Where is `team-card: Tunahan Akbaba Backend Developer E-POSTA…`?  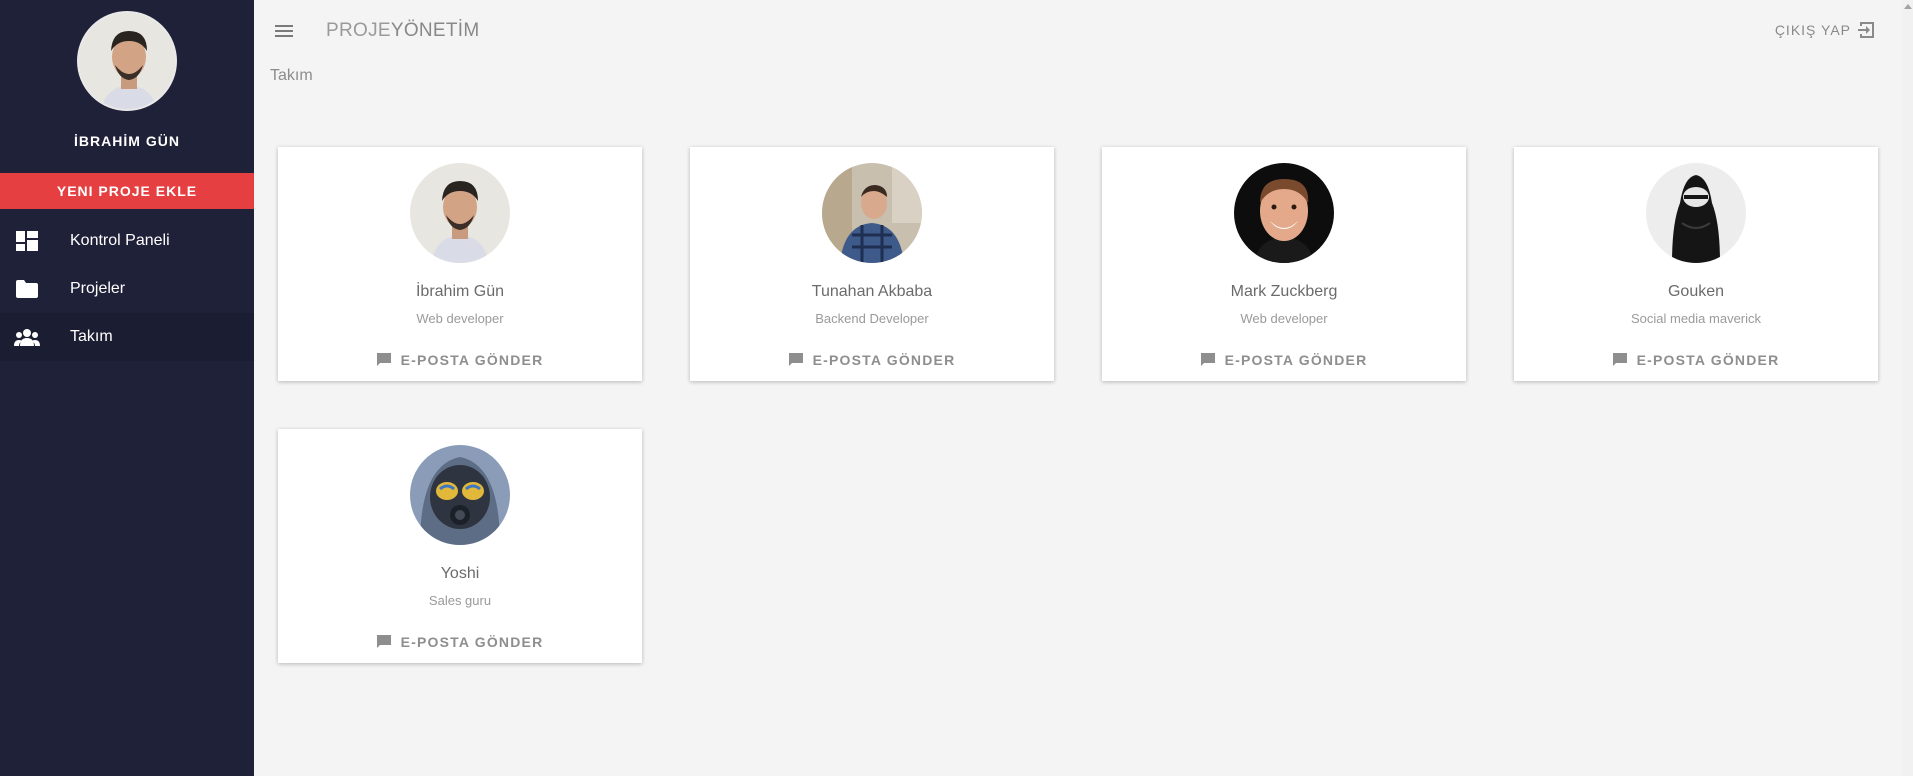 team-card: Tunahan Akbaba Backend Developer E-POSTA… is located at coordinates (872, 264).